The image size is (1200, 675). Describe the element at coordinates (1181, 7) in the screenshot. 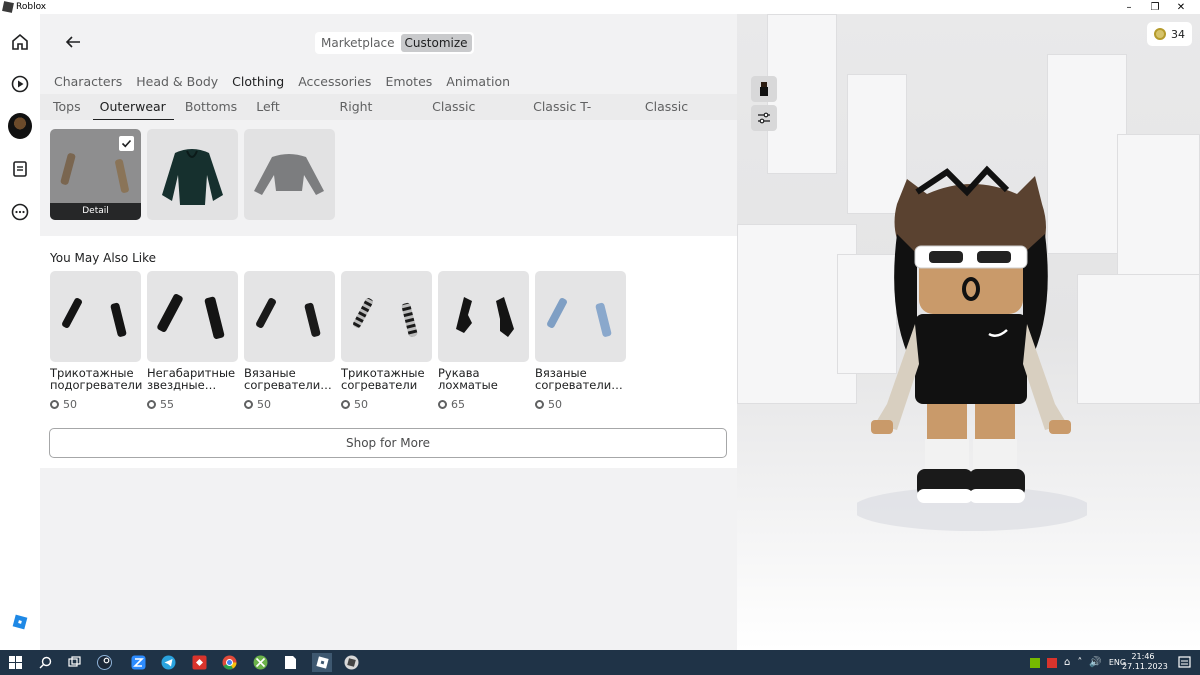

I see `close-button: ✕` at that location.